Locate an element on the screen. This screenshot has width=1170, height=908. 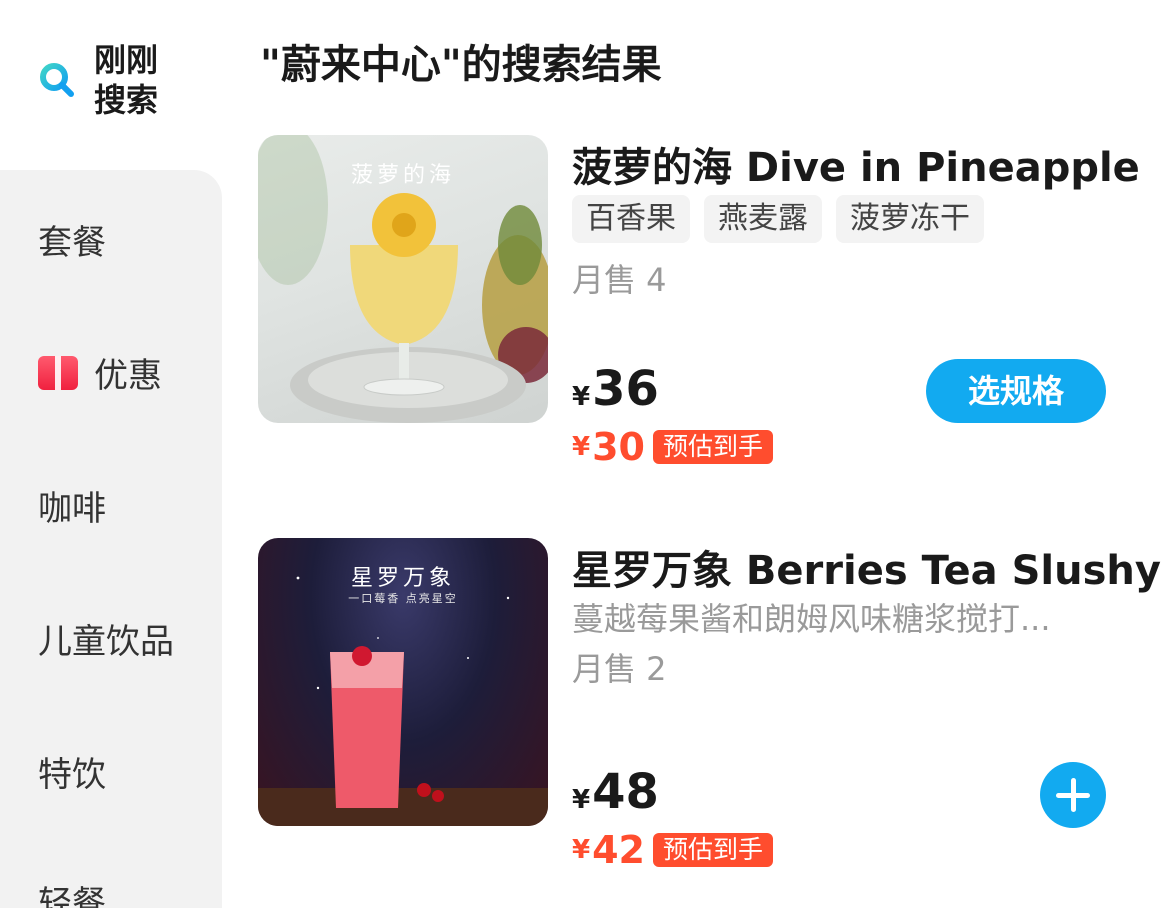
estimated-price: ¥ 42 预估到手 is located at coordinates (672, 850).